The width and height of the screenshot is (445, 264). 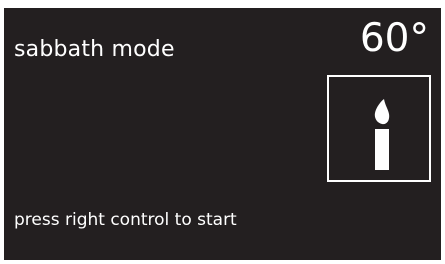 What do you see at coordinates (94, 49) in the screenshot?
I see `mode-title: sabbath mode` at bounding box center [94, 49].